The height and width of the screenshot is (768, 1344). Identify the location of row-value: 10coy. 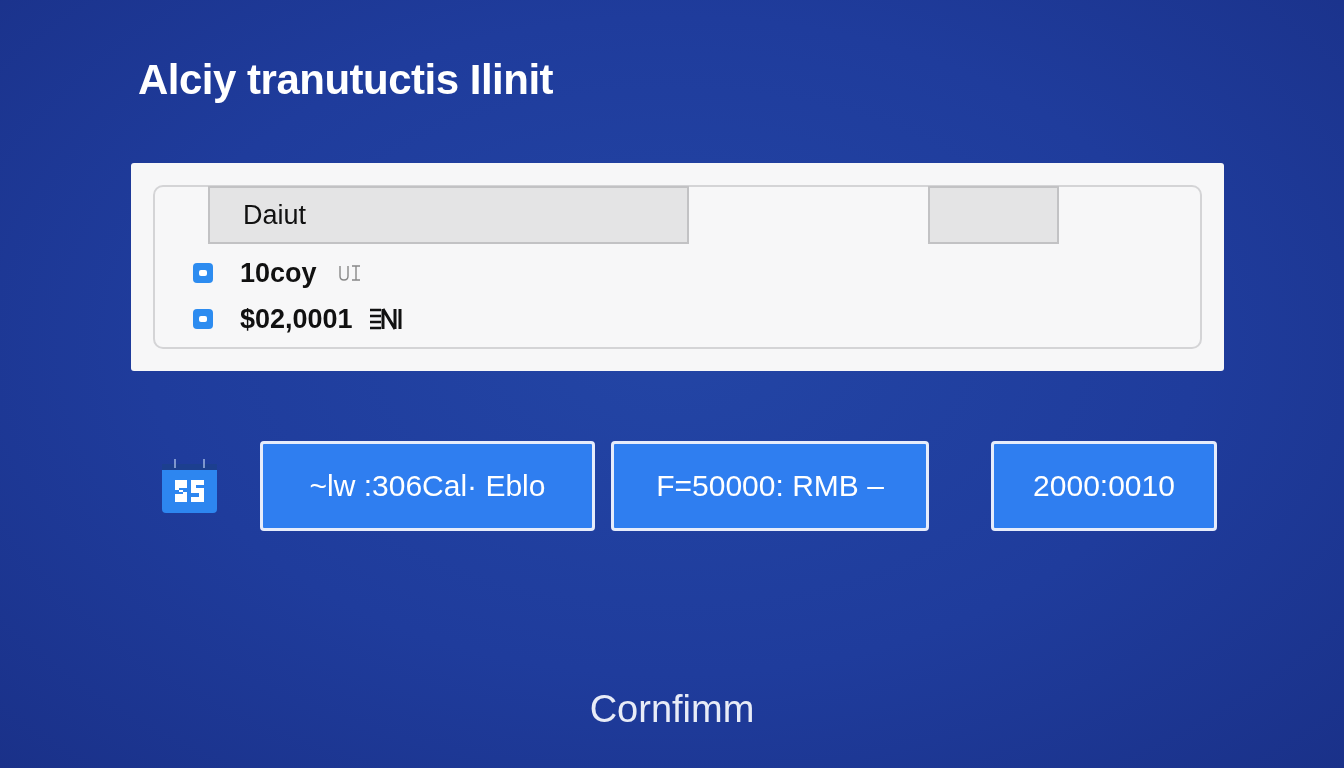
(278, 273).